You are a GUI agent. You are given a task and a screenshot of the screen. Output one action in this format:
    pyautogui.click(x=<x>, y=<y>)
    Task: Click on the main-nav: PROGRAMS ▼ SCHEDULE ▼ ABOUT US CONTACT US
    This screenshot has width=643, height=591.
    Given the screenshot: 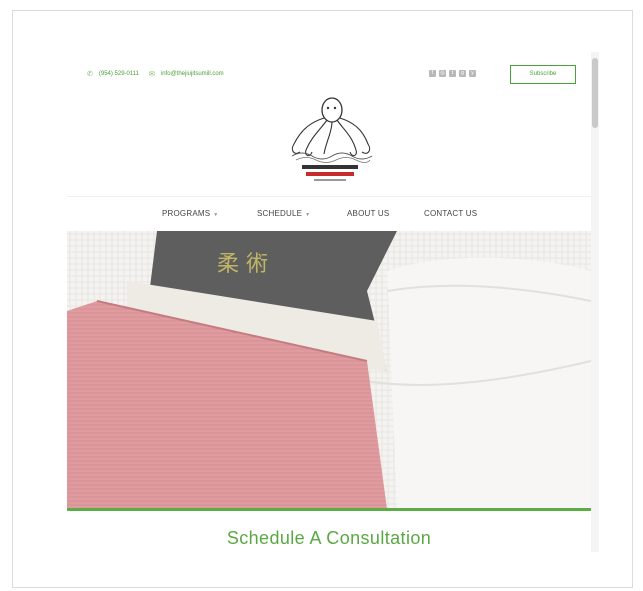 What is the action you would take?
    pyautogui.click(x=329, y=214)
    